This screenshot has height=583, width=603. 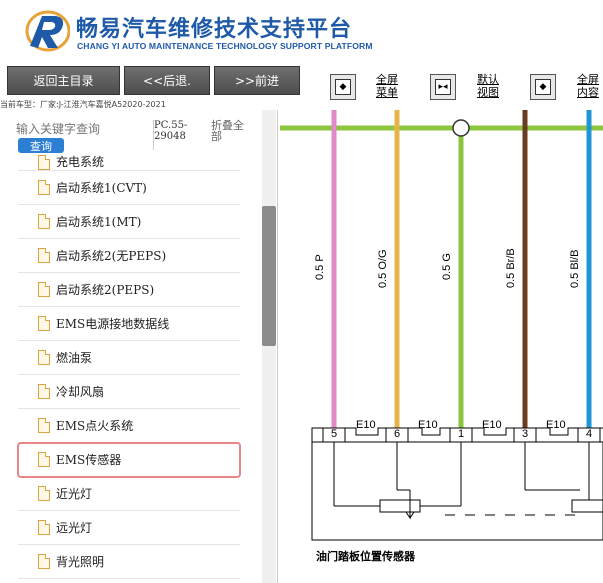 What do you see at coordinates (214, 29) in the screenshot?
I see `app-title: 畅易汽车维修技术支持平台` at bounding box center [214, 29].